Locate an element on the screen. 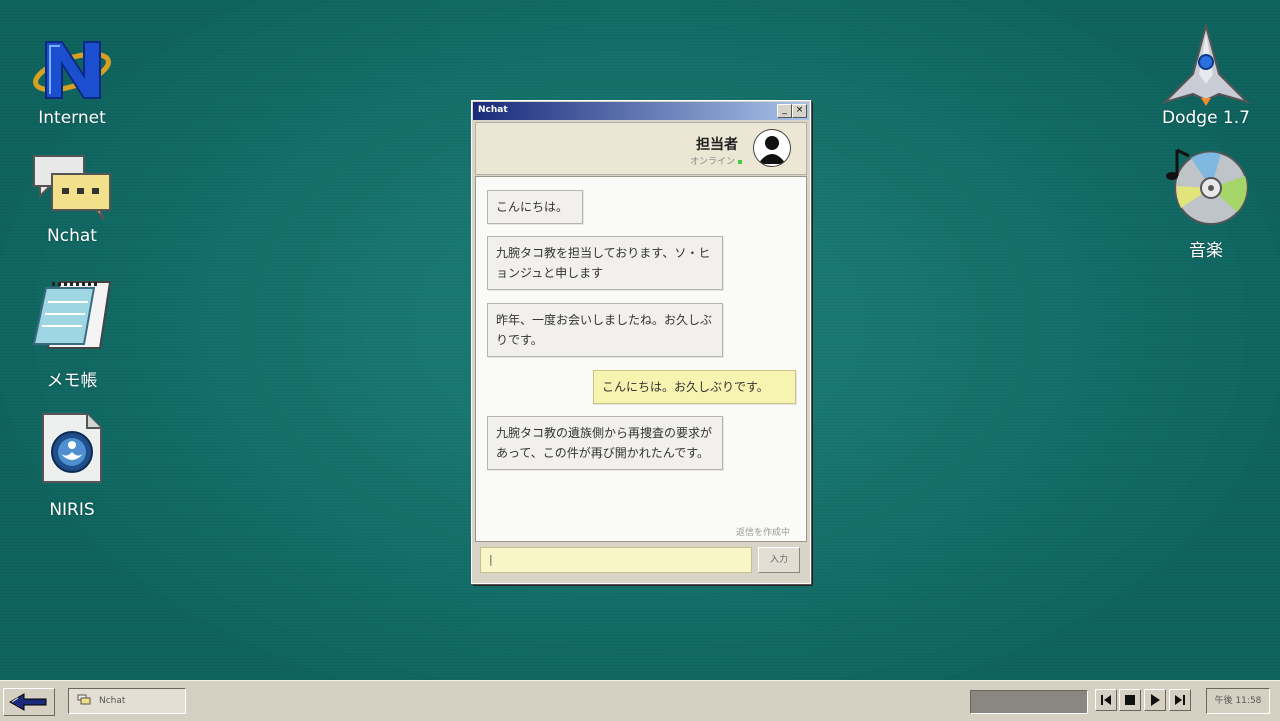 This screenshot has width=1280, height=721. desktop-icon-label: Dodge 1.7 is located at coordinates (1206, 118).